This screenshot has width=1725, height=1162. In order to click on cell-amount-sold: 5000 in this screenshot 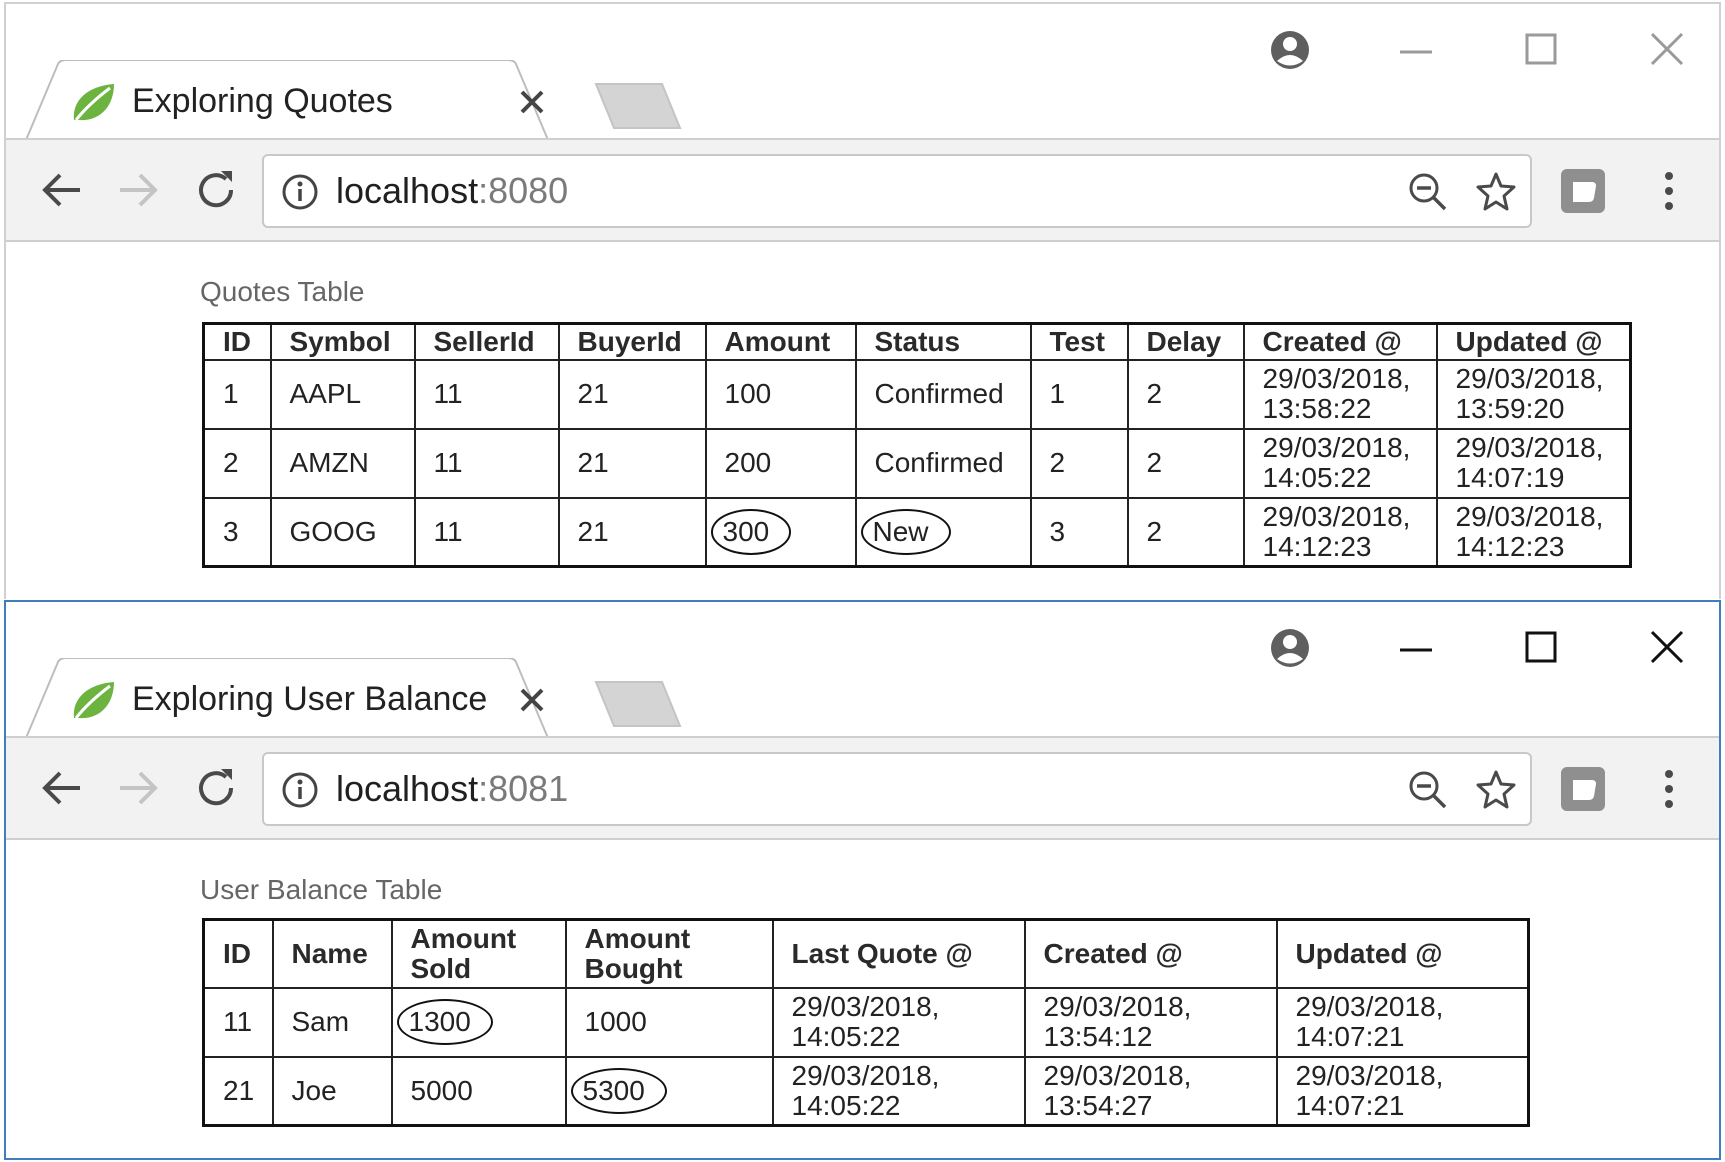, I will do `click(478, 1091)`.